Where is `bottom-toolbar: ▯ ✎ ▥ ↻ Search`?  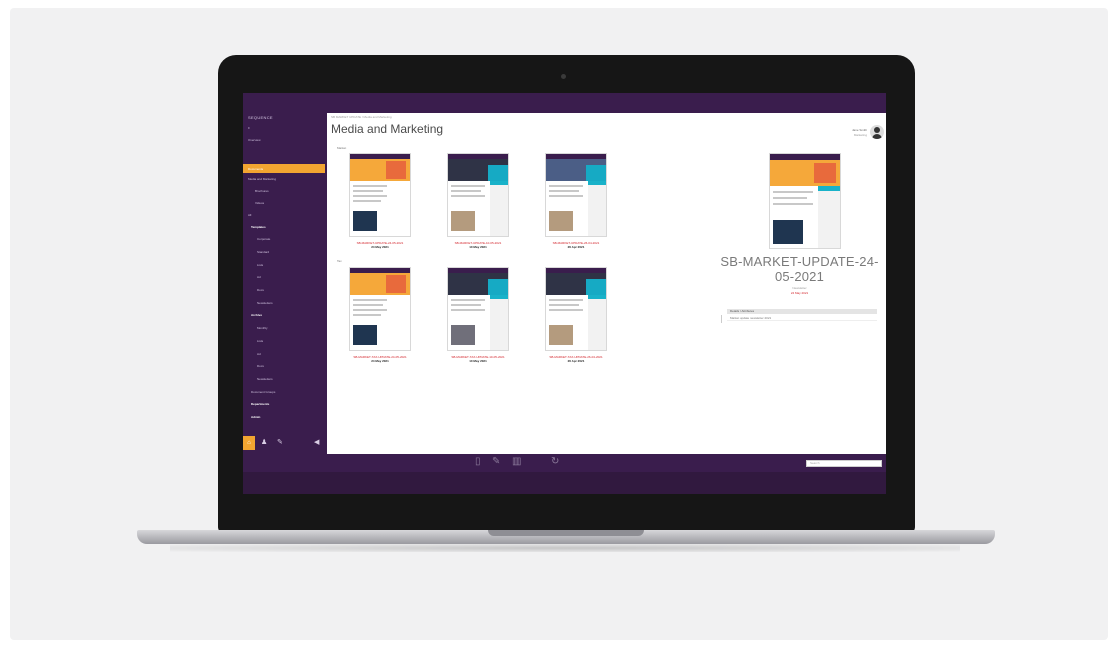 bottom-toolbar: ▯ ✎ ▥ ↻ Search is located at coordinates (564, 474).